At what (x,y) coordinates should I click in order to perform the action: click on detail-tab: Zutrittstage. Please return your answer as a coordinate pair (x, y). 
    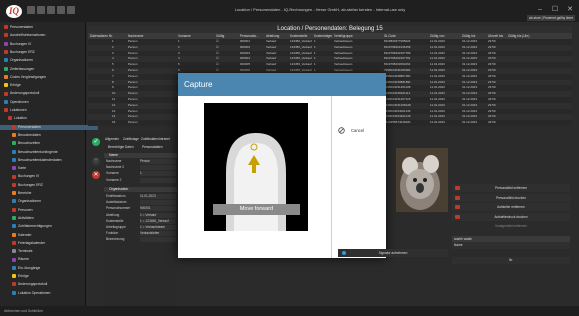
    Looking at the image, I should click on (131, 139).